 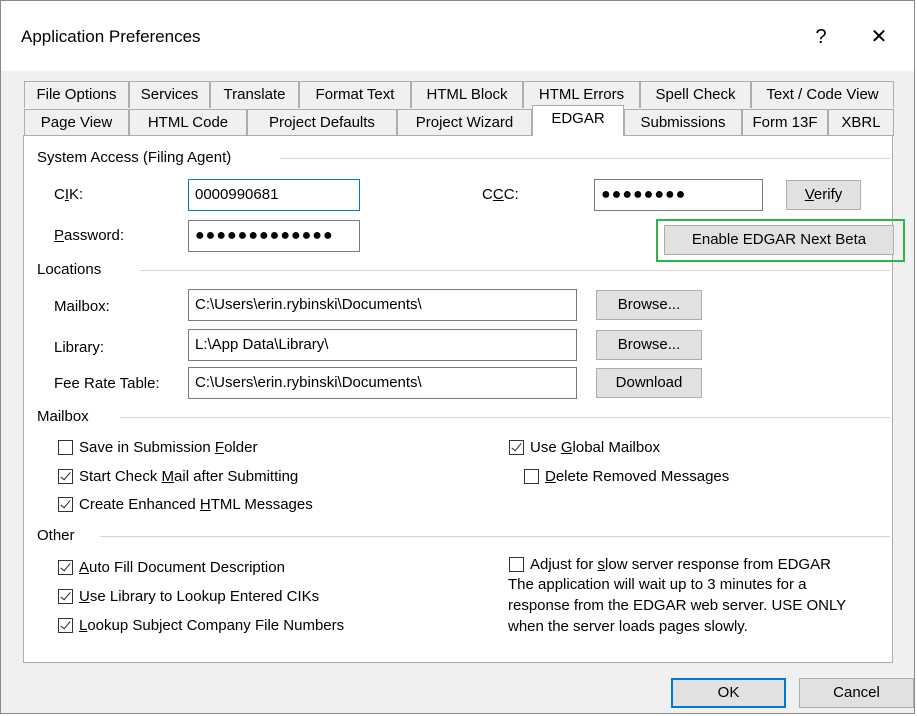 I want to click on tab-html-errors: HTML Errors, so click(x=581, y=94).